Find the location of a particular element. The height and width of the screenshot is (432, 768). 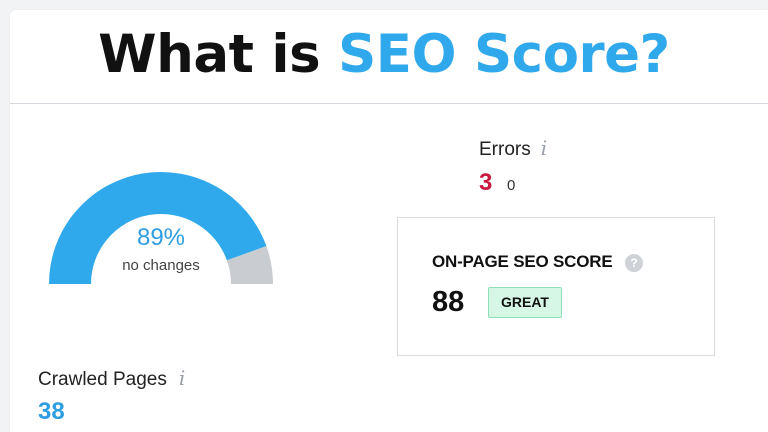

page-headline: What is SEO Score? is located at coordinates (384, 54).